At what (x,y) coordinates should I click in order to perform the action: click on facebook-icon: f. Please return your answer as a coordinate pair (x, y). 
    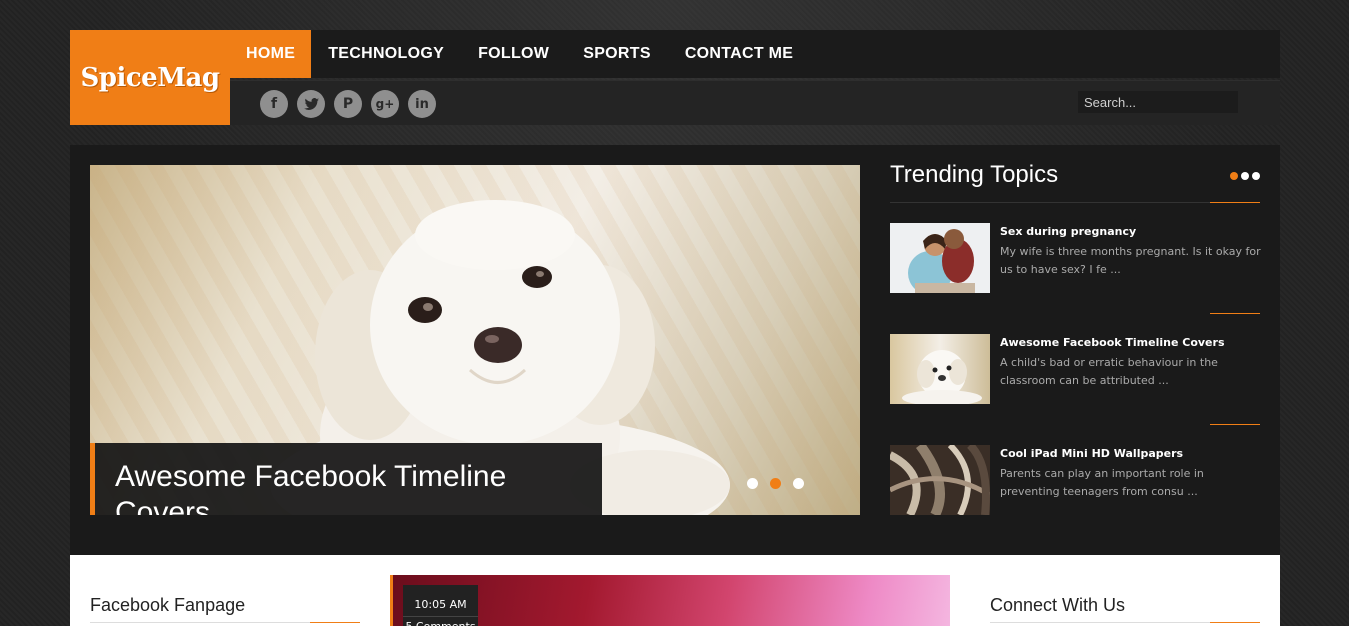
    Looking at the image, I should click on (274, 104).